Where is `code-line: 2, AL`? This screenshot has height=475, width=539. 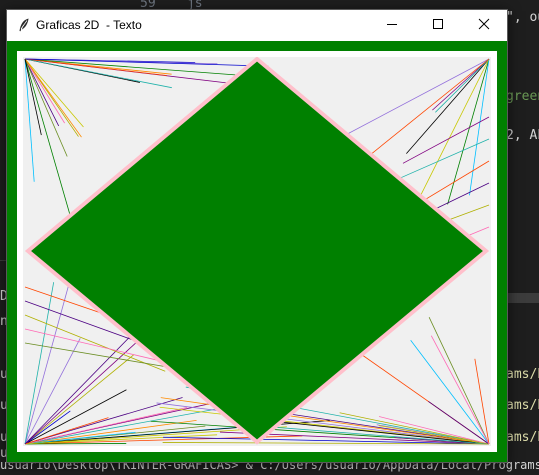
code-line: 2, AL is located at coordinates (522, 135).